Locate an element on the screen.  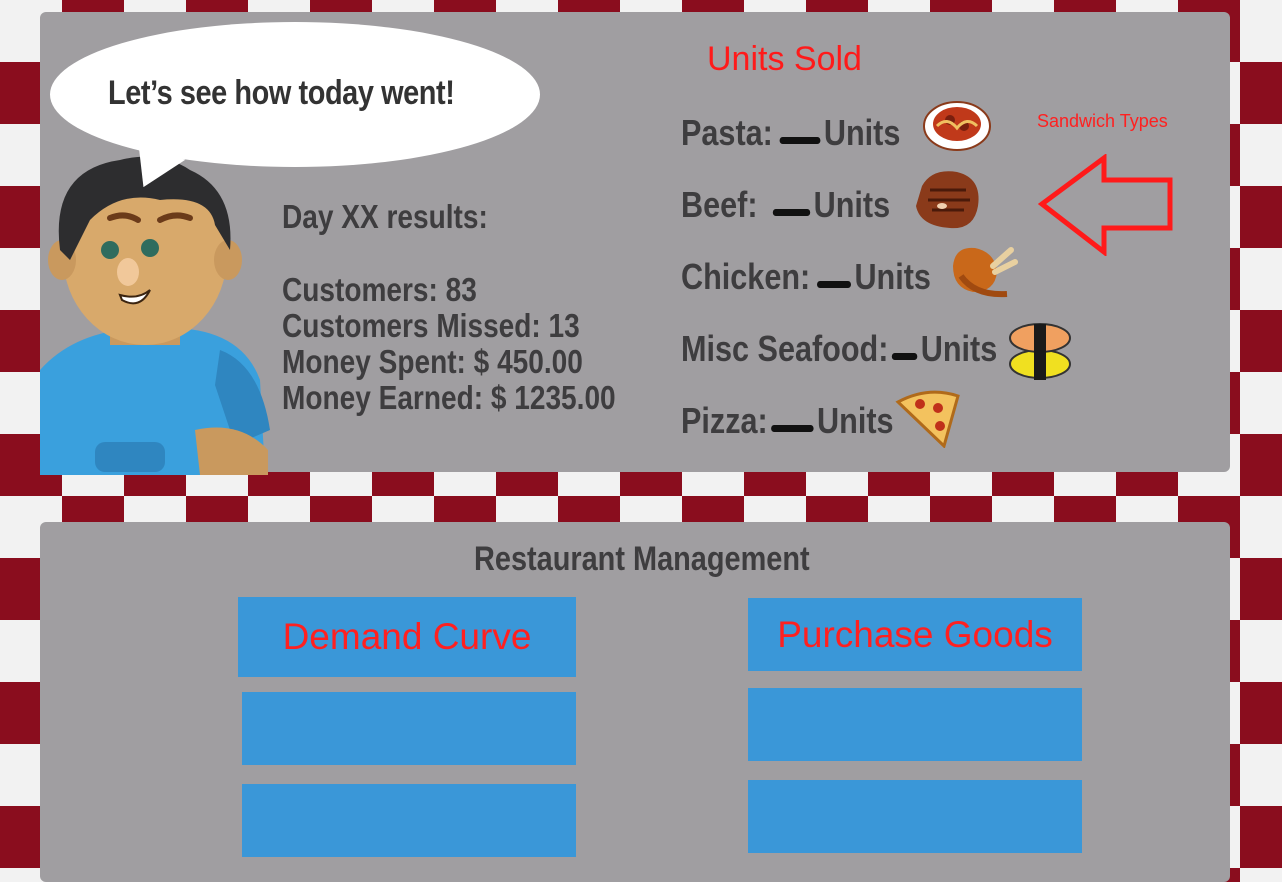
customers-missed-stat: Customers Missed: 13 is located at coordinates (431, 325).